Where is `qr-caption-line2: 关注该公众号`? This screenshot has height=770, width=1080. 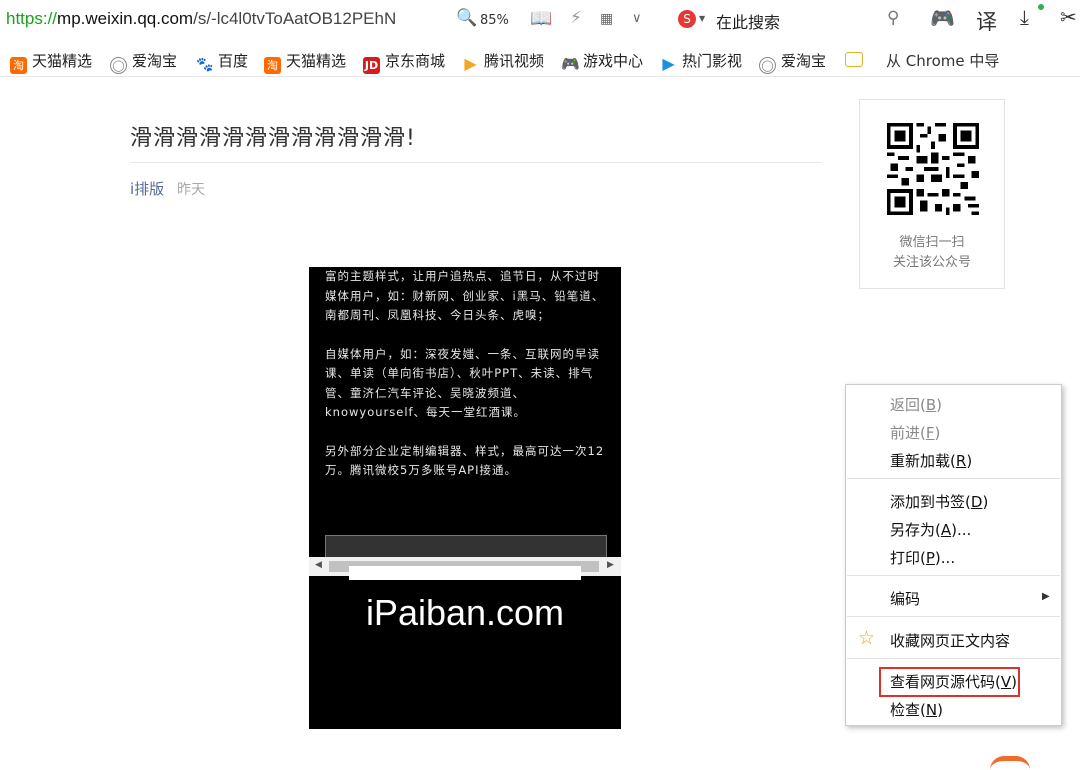 qr-caption-line2: 关注该公众号 is located at coordinates (931, 262).